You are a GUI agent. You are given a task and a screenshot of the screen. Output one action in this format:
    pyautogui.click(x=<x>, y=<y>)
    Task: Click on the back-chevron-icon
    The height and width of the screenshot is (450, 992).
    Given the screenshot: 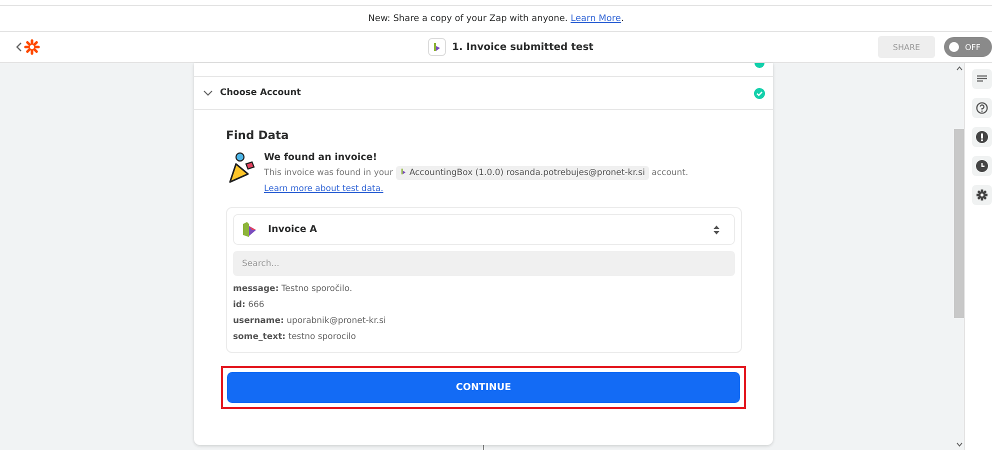 What is the action you would take?
    pyautogui.click(x=19, y=47)
    